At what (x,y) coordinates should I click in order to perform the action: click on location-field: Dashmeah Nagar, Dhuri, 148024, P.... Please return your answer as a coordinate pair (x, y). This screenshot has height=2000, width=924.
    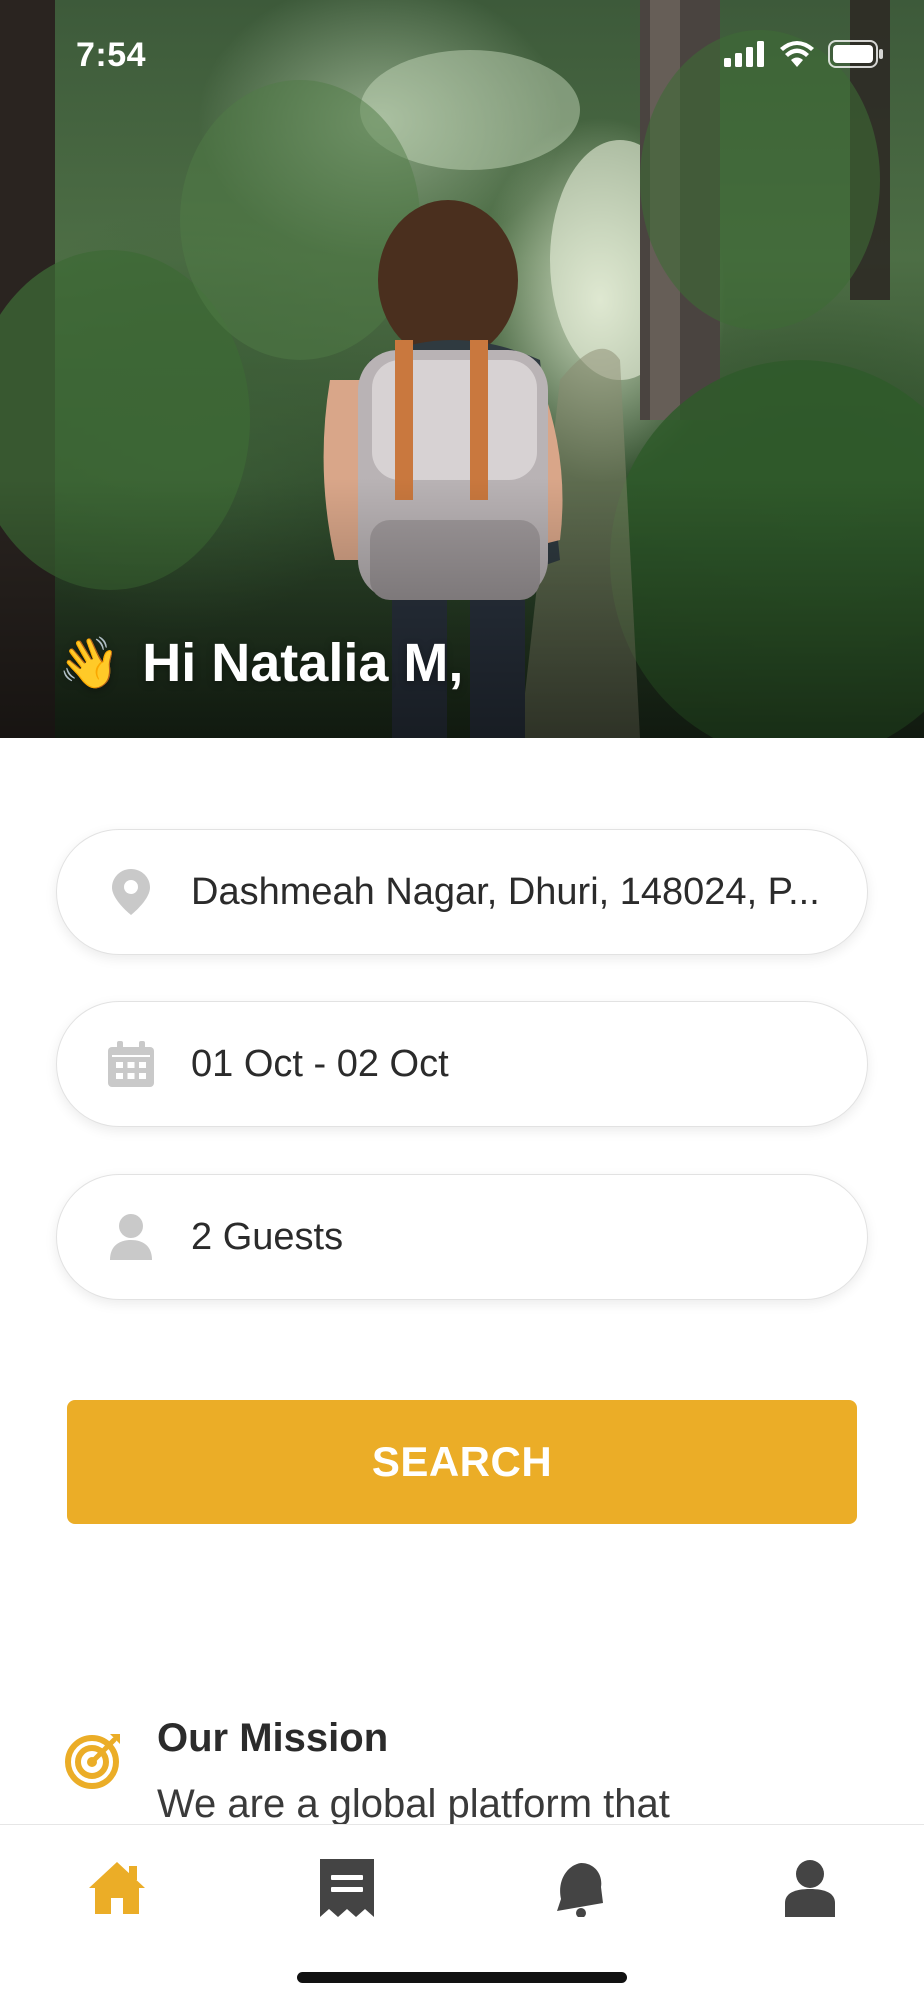
    Looking at the image, I should click on (462, 892).